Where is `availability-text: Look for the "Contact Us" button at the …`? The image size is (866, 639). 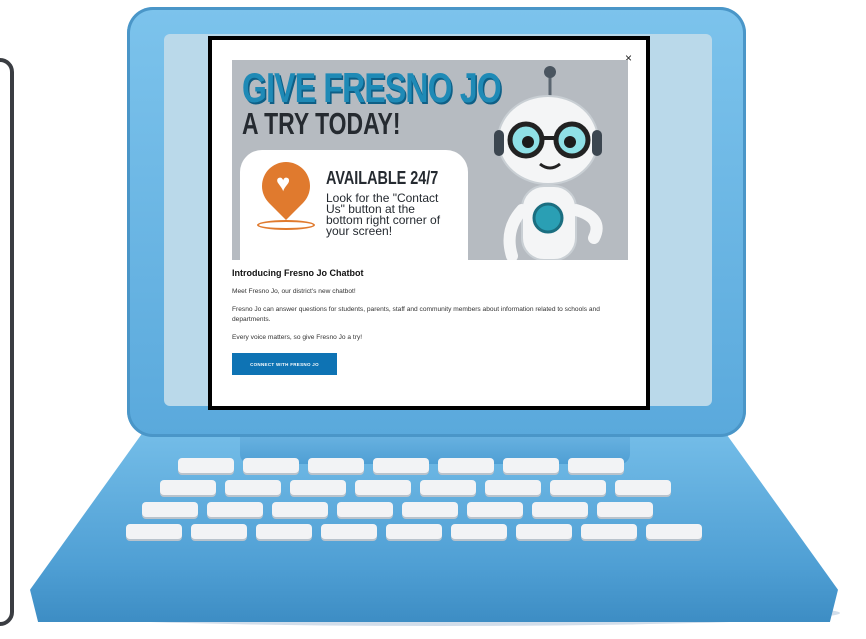 availability-text: Look for the "Contact Us" button at the … is located at coordinates (383, 214).